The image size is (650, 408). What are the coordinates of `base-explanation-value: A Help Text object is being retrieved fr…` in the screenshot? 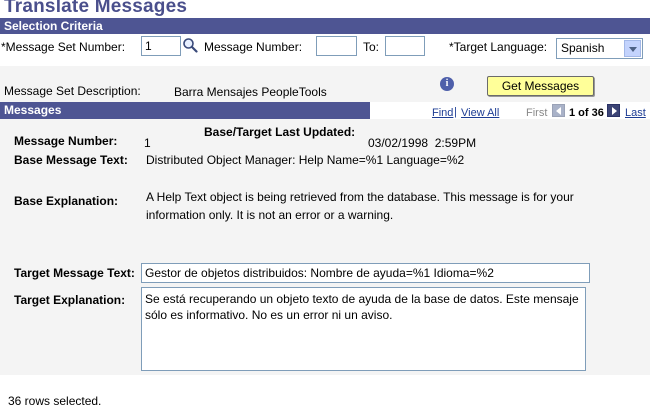 It's located at (360, 206).